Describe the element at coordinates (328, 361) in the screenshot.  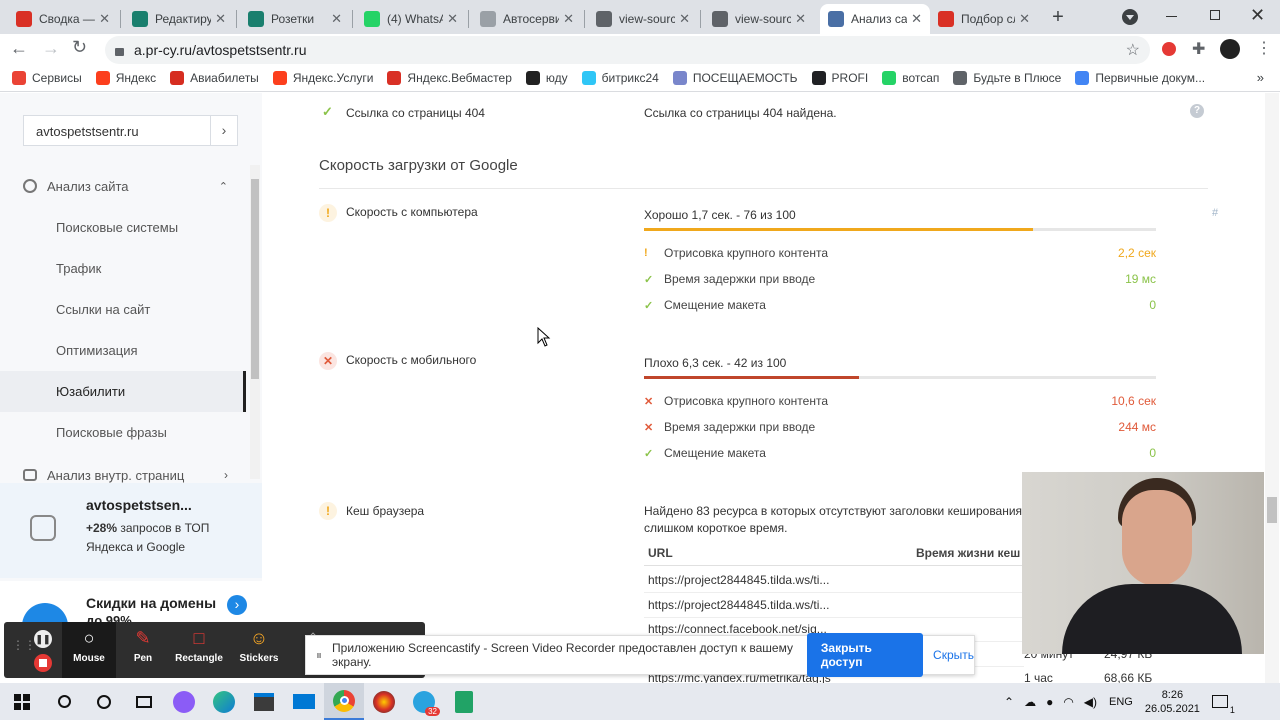
I see `error-icon-mobile: ✕` at that location.